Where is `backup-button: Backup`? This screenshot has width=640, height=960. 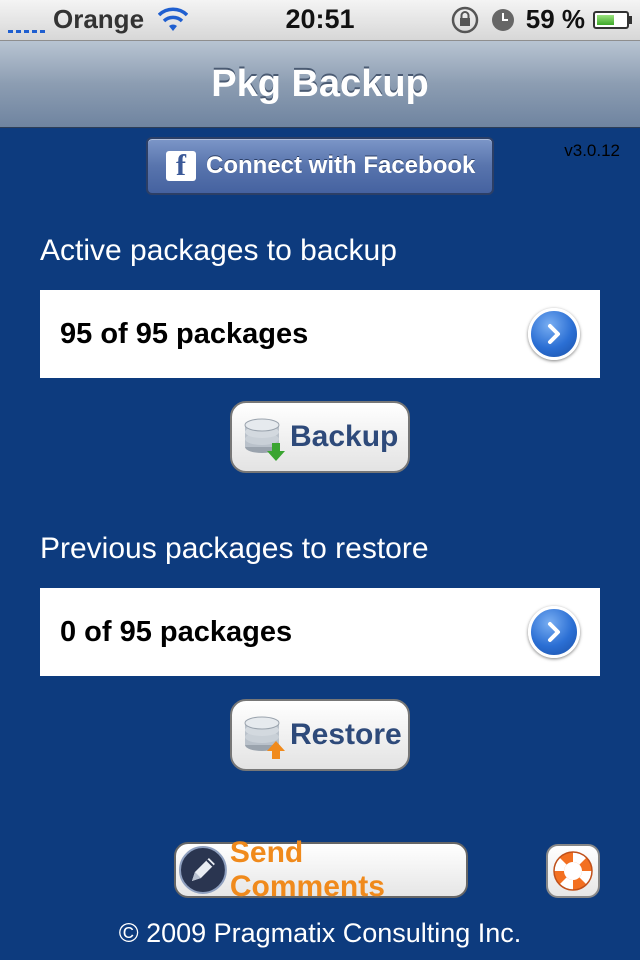
backup-button: Backup is located at coordinates (320, 437).